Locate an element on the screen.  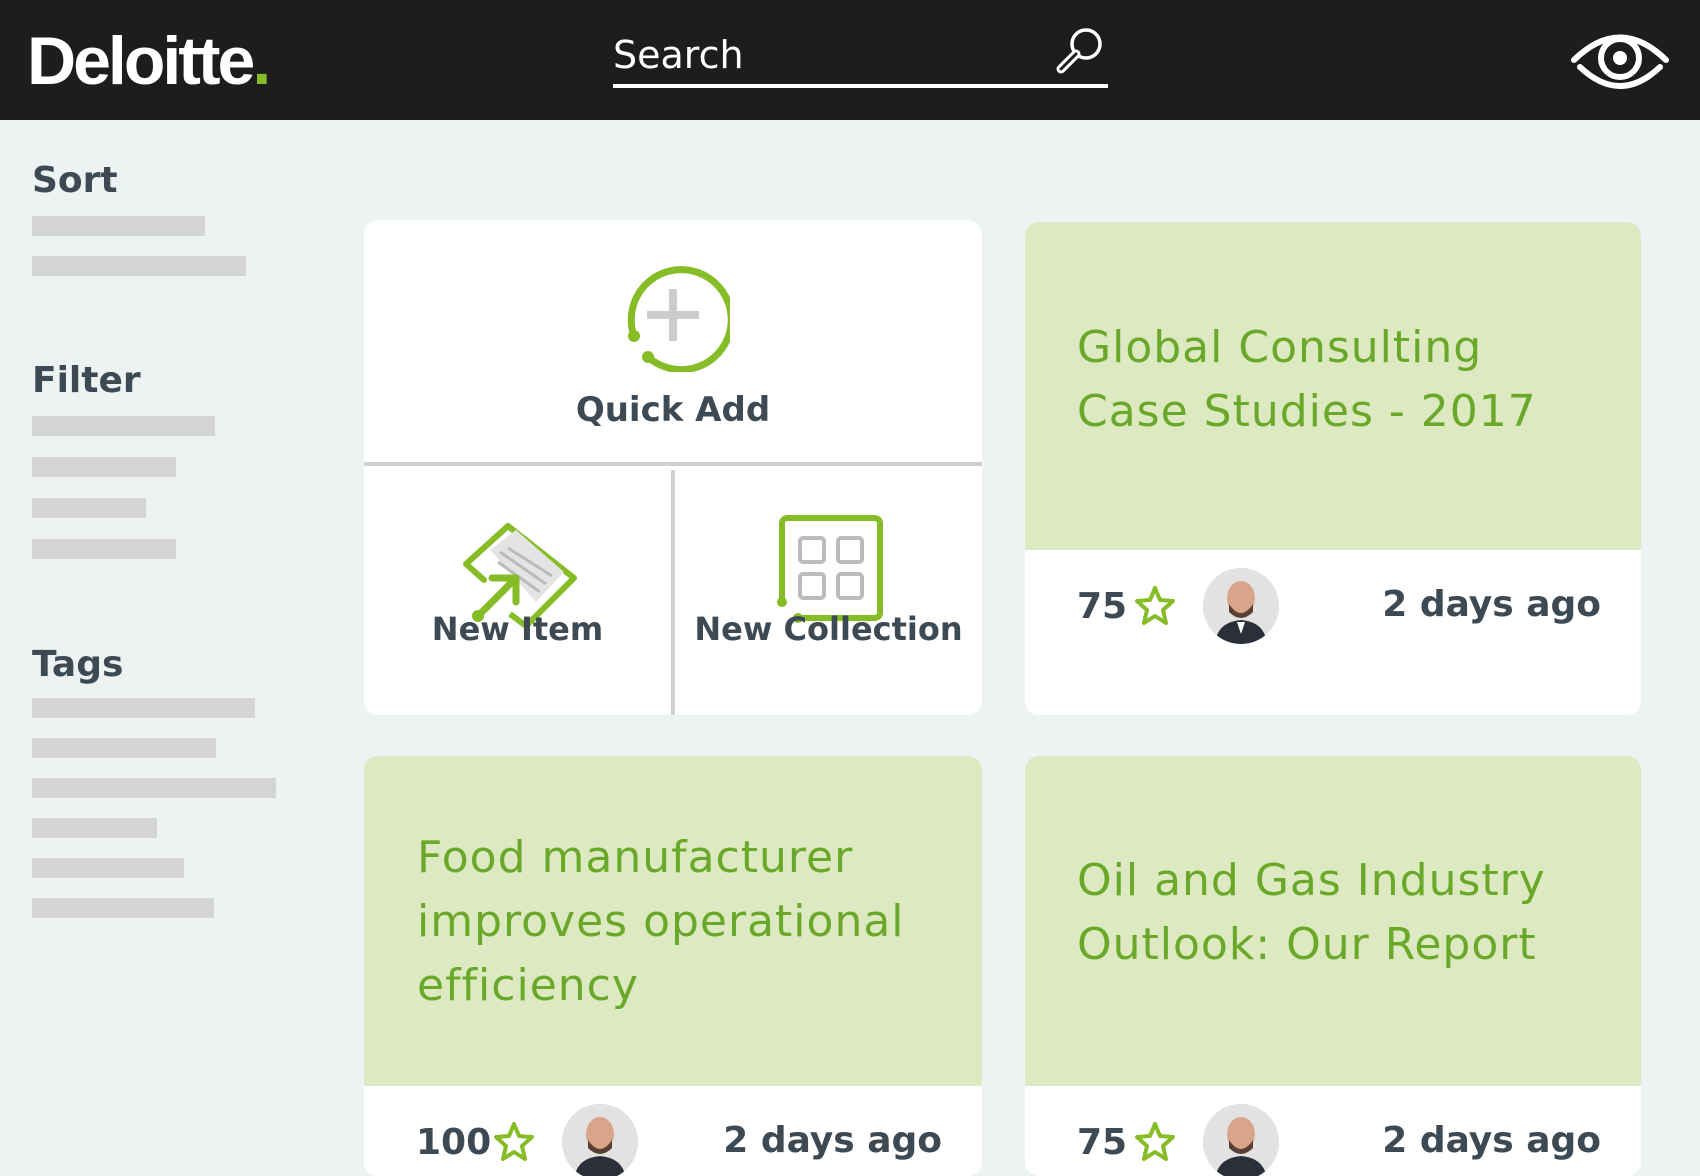
new-collection-label: New Collection is located at coordinates (828, 629).